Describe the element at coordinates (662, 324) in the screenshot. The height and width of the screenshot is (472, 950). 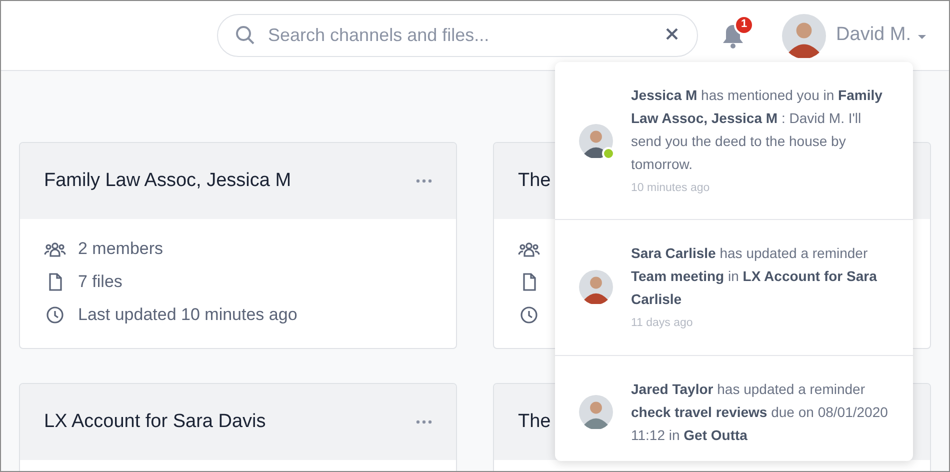
I see `notification-time: 11 days ago` at that location.